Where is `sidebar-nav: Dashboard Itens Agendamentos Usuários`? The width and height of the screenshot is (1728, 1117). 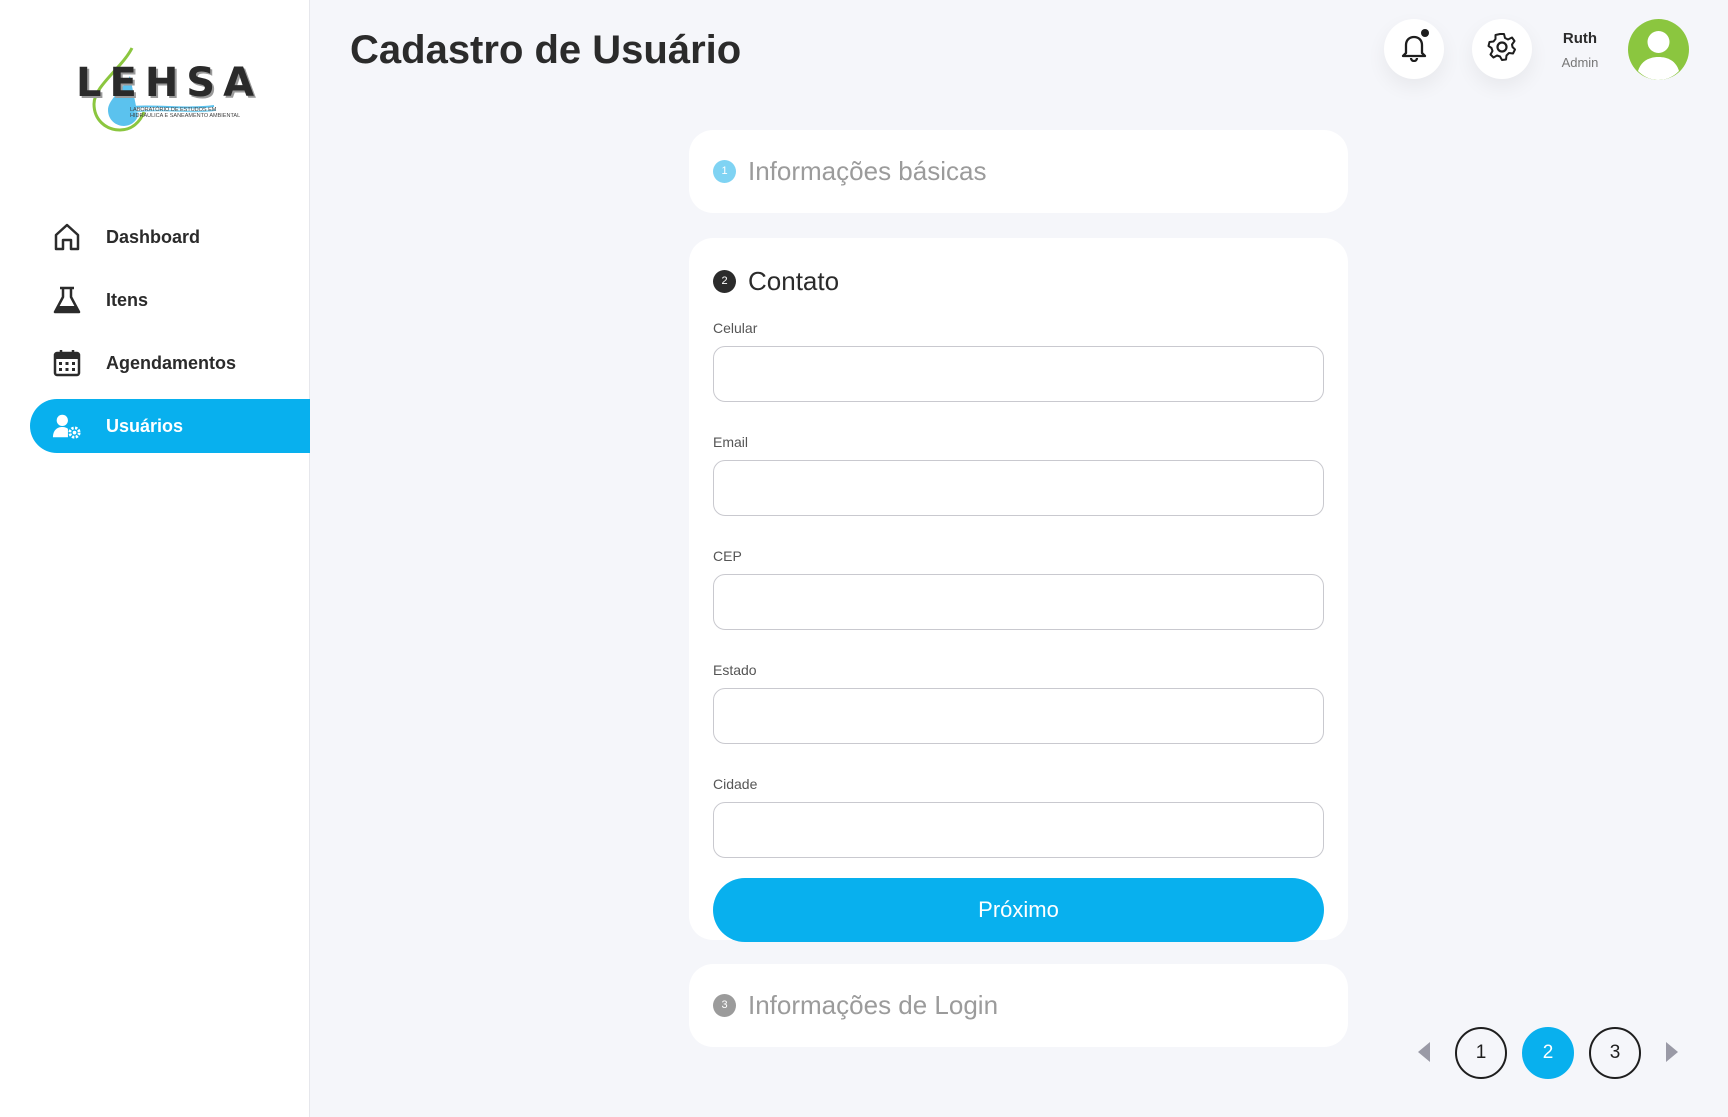 sidebar-nav: Dashboard Itens Agendamentos Usuários is located at coordinates (170, 336).